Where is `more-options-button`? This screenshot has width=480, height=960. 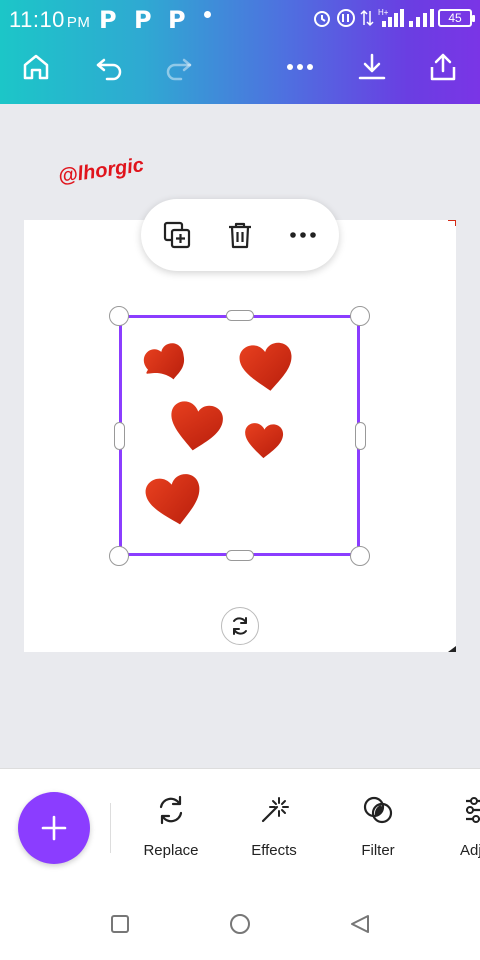 more-options-button is located at coordinates (300, 67).